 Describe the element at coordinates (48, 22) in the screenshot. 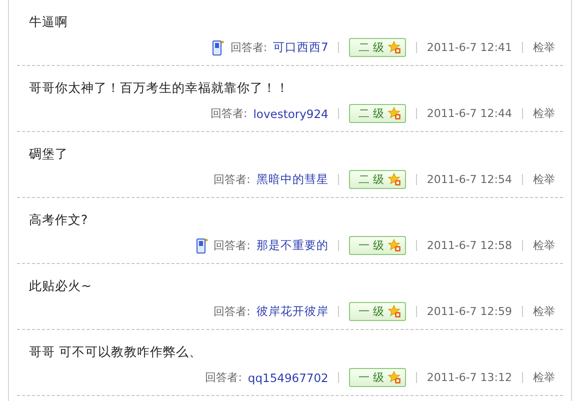

I see `answer-text: 牛逼啊` at that location.